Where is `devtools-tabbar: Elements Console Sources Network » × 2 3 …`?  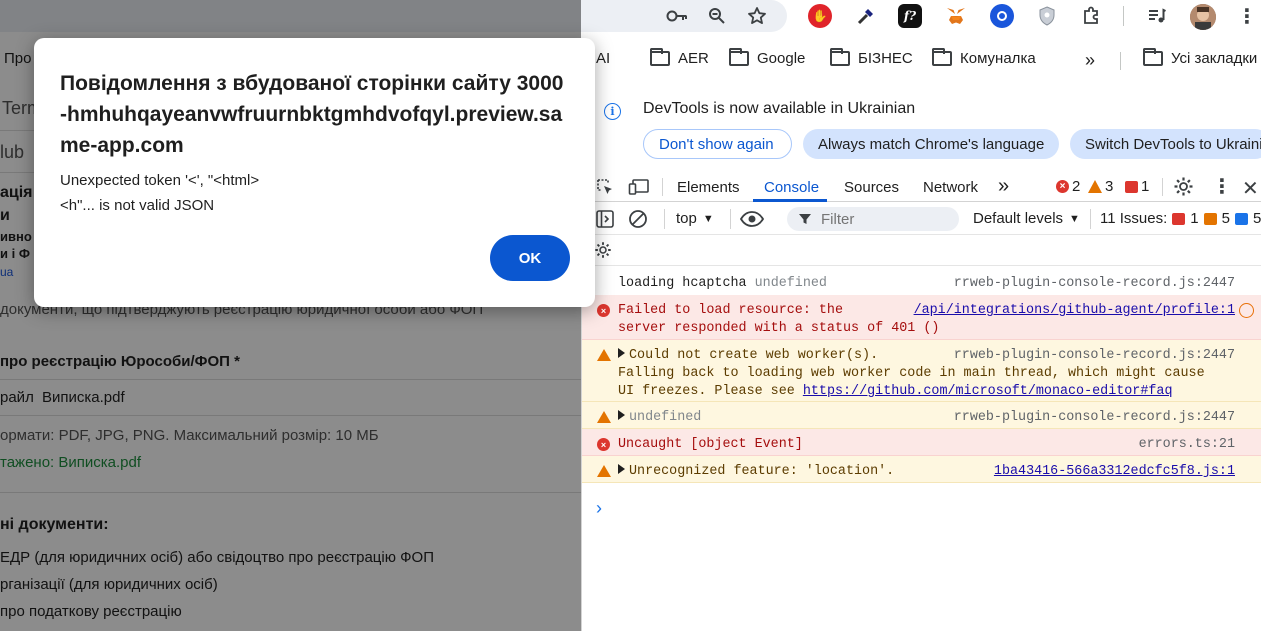 devtools-tabbar: Elements Console Sources Network » × 2 3 … is located at coordinates (921, 188).